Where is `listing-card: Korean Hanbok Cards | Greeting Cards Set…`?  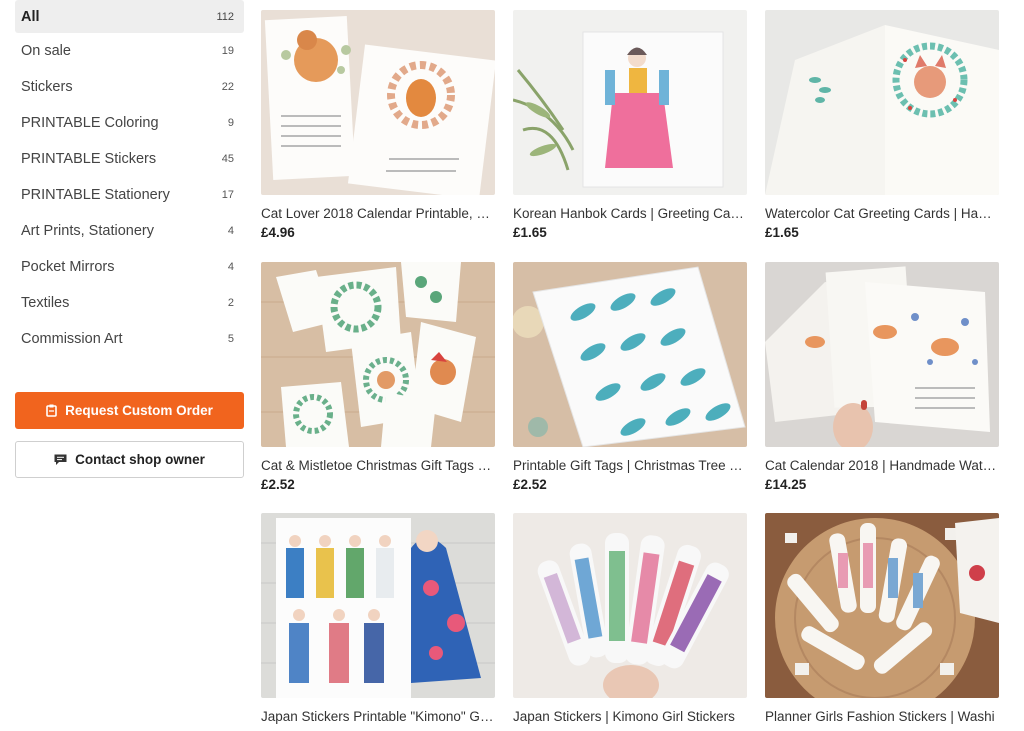
listing-card: Korean Hanbok Cards | Greeting Cards Set… is located at coordinates (630, 125).